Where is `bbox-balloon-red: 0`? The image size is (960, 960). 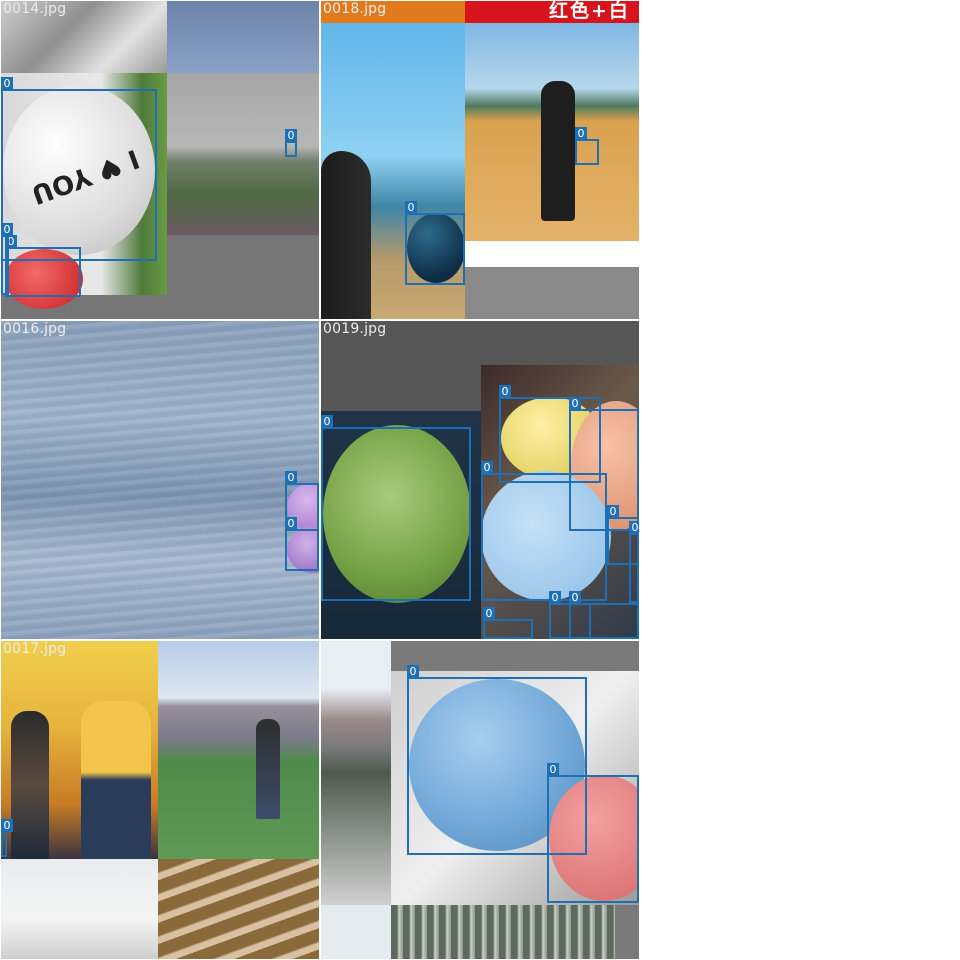 bbox-balloon-red: 0 is located at coordinates (43, 266).